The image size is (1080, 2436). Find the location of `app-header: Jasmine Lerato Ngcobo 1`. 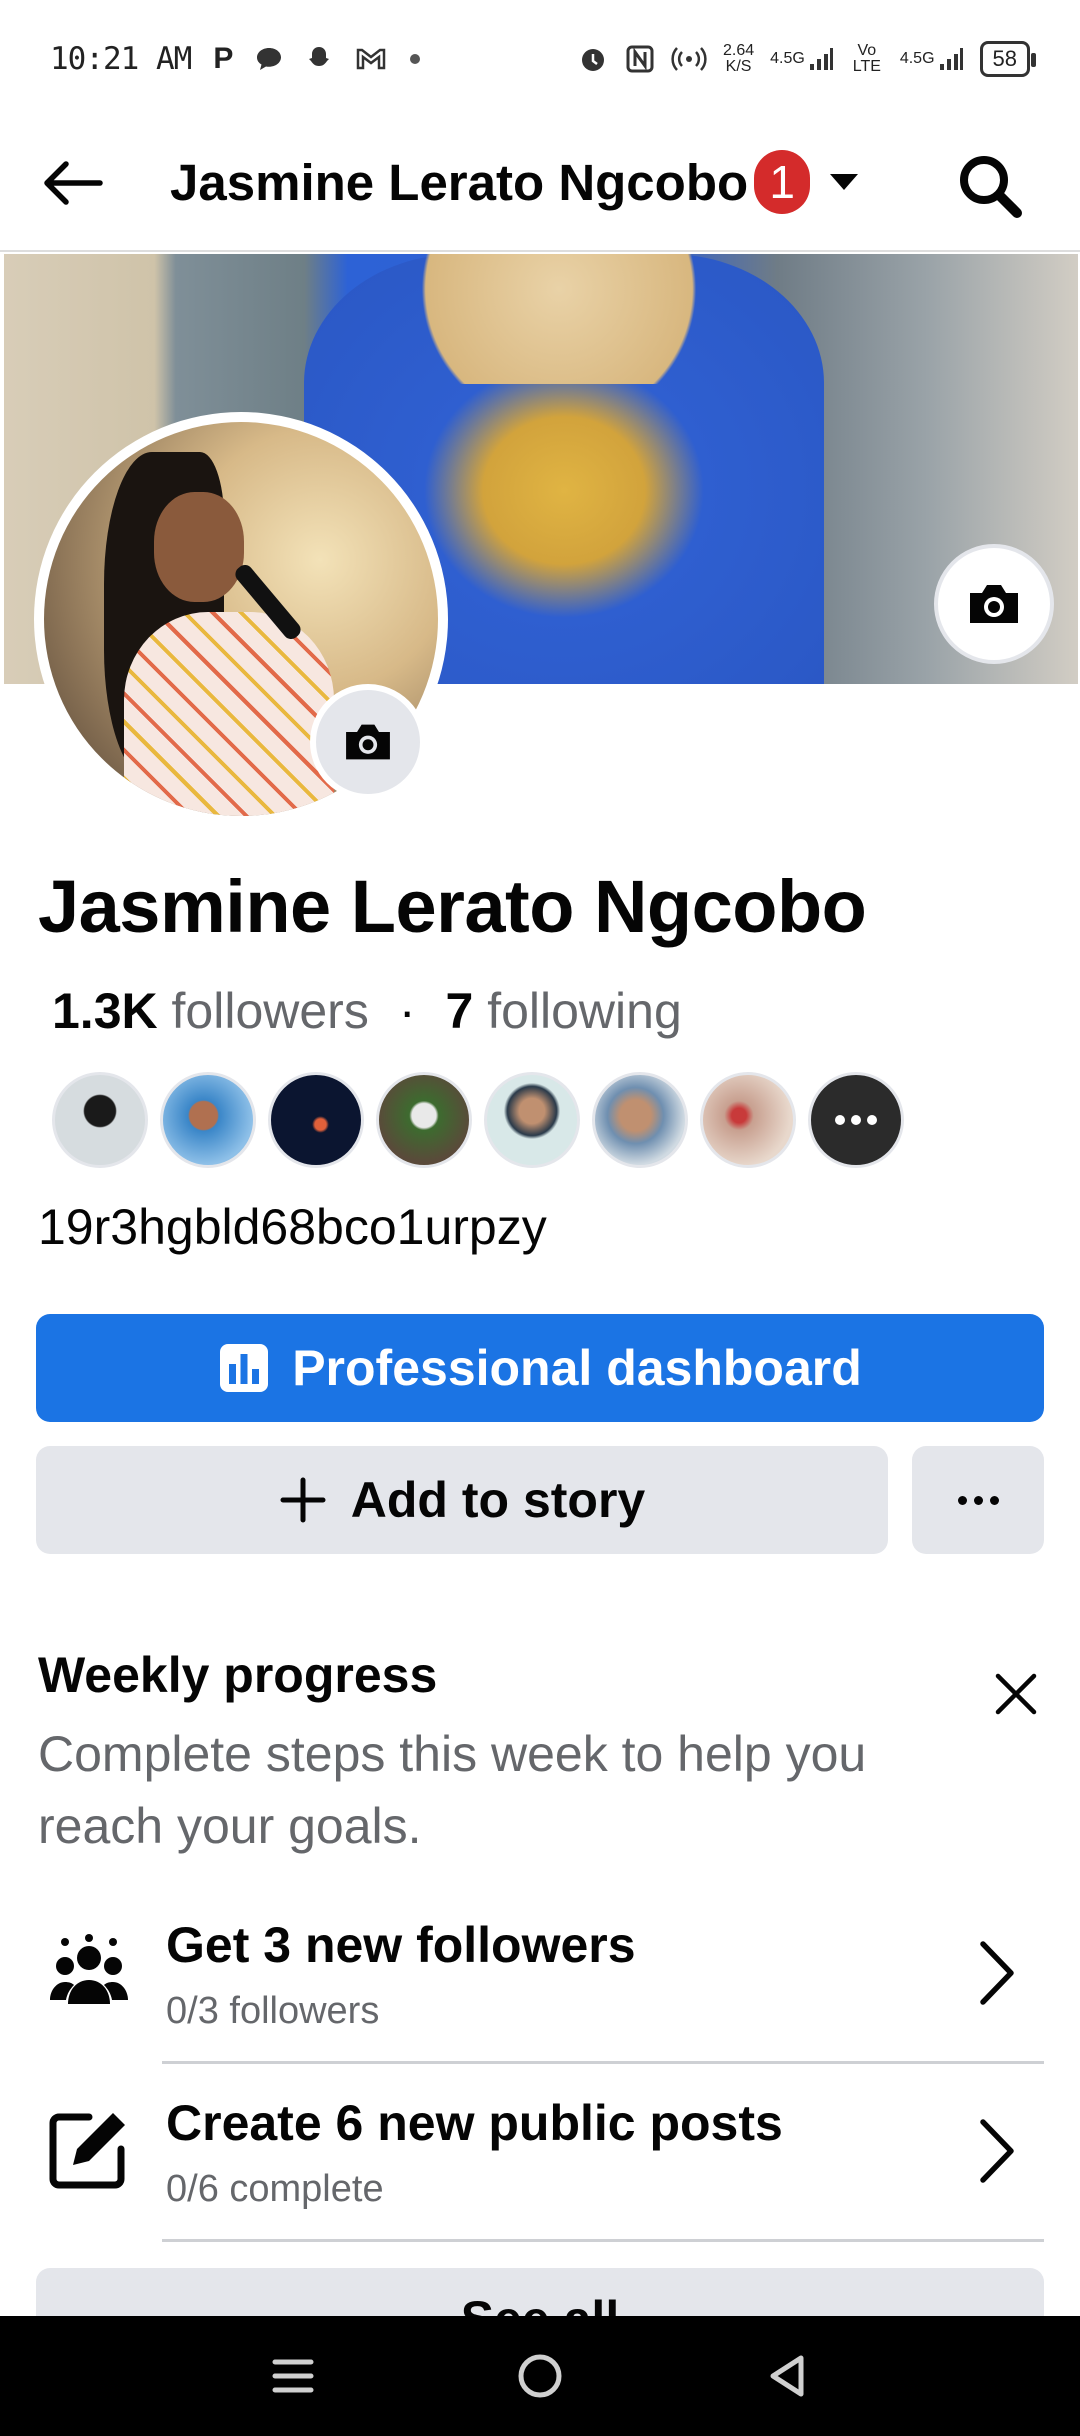

app-header: Jasmine Lerato Ngcobo 1 is located at coordinates (540, 185).